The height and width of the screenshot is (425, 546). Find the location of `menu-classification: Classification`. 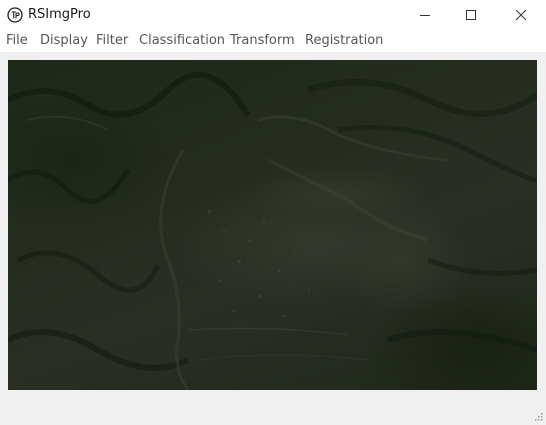

menu-classification: Classification is located at coordinates (182, 41).